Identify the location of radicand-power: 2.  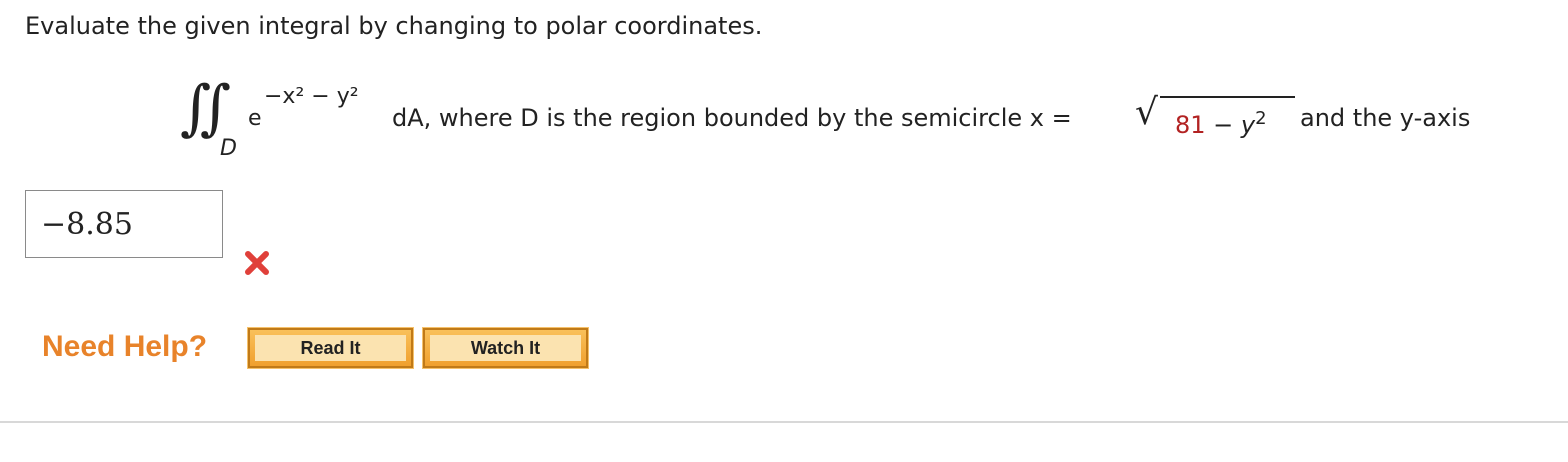
(1261, 118).